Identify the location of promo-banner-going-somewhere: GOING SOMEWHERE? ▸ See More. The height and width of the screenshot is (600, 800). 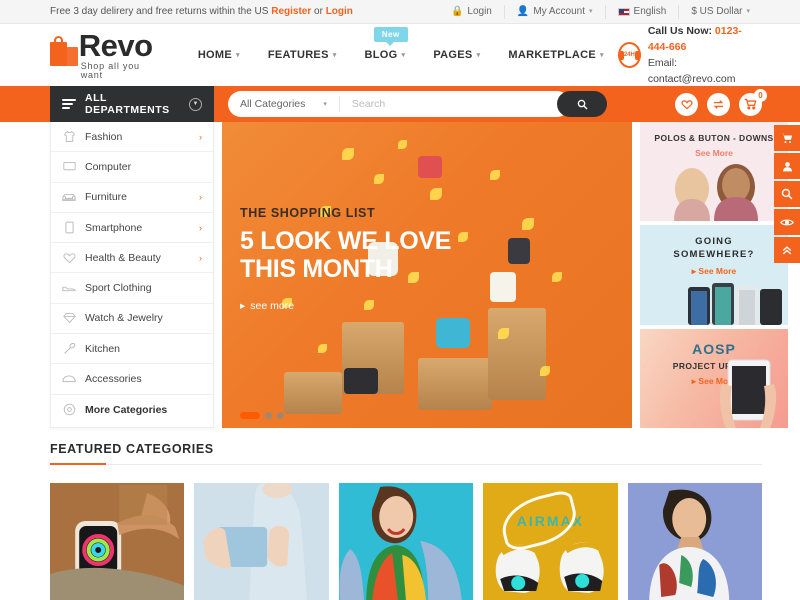
(714, 275).